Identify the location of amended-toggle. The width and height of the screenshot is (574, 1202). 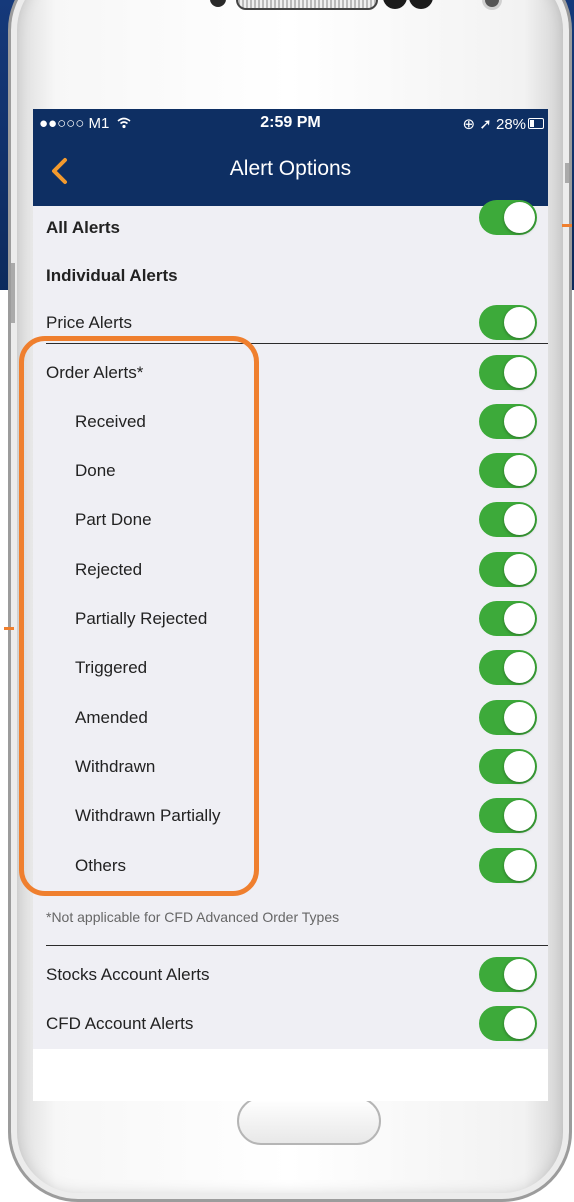
(508, 717).